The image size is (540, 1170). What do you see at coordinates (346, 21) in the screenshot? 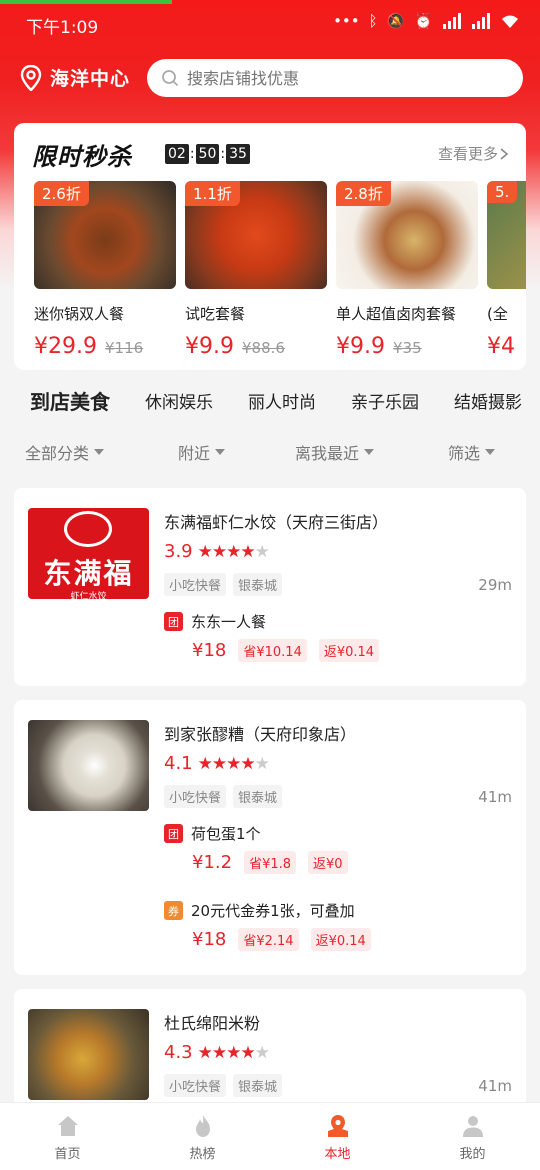
I see `more-dots-icon: •••` at bounding box center [346, 21].